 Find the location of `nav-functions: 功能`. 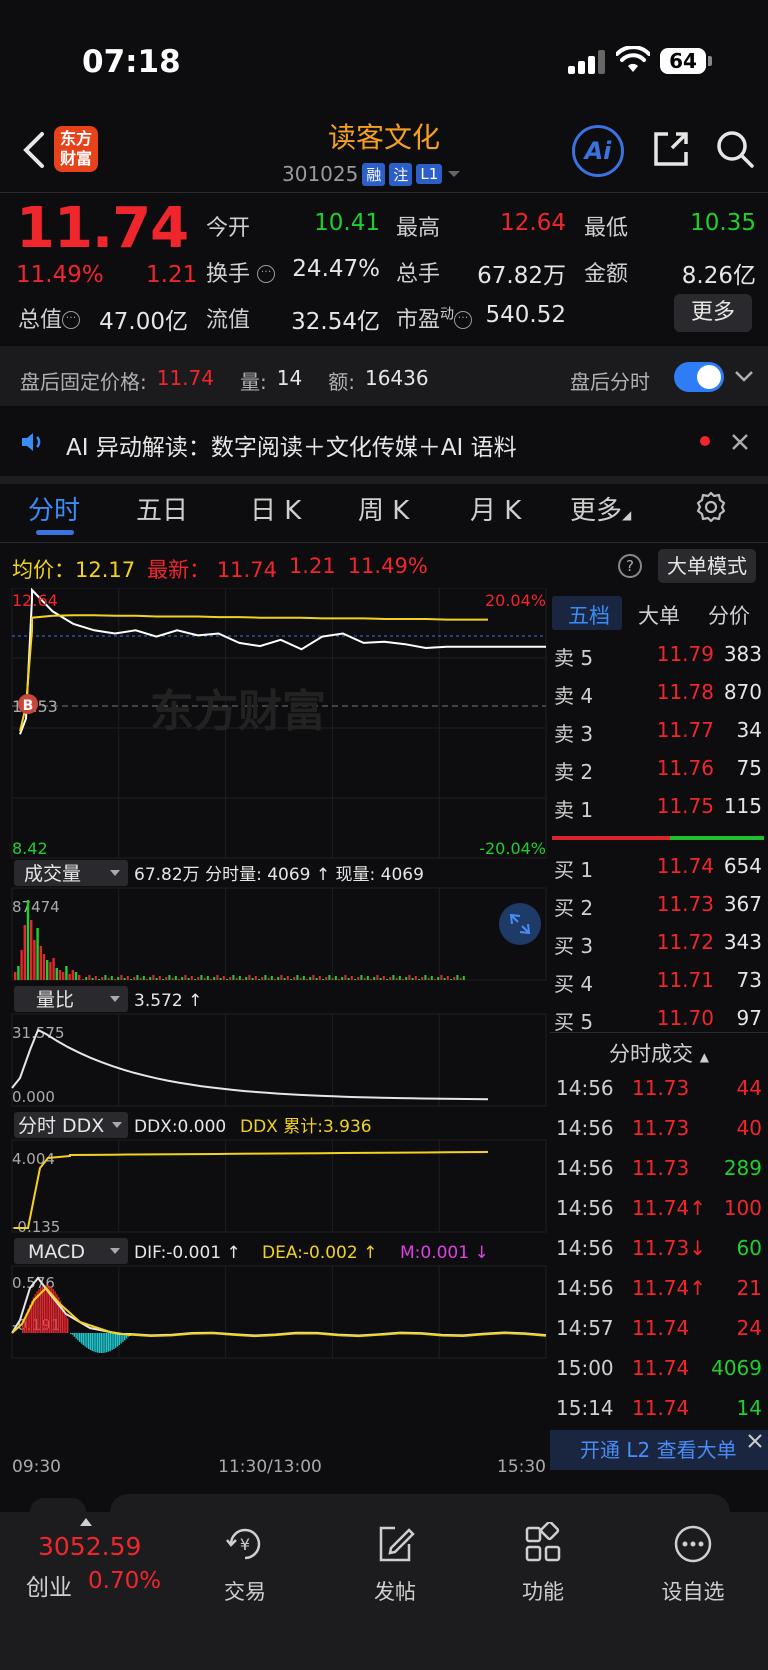

nav-functions: 功能 is located at coordinates (543, 1564).